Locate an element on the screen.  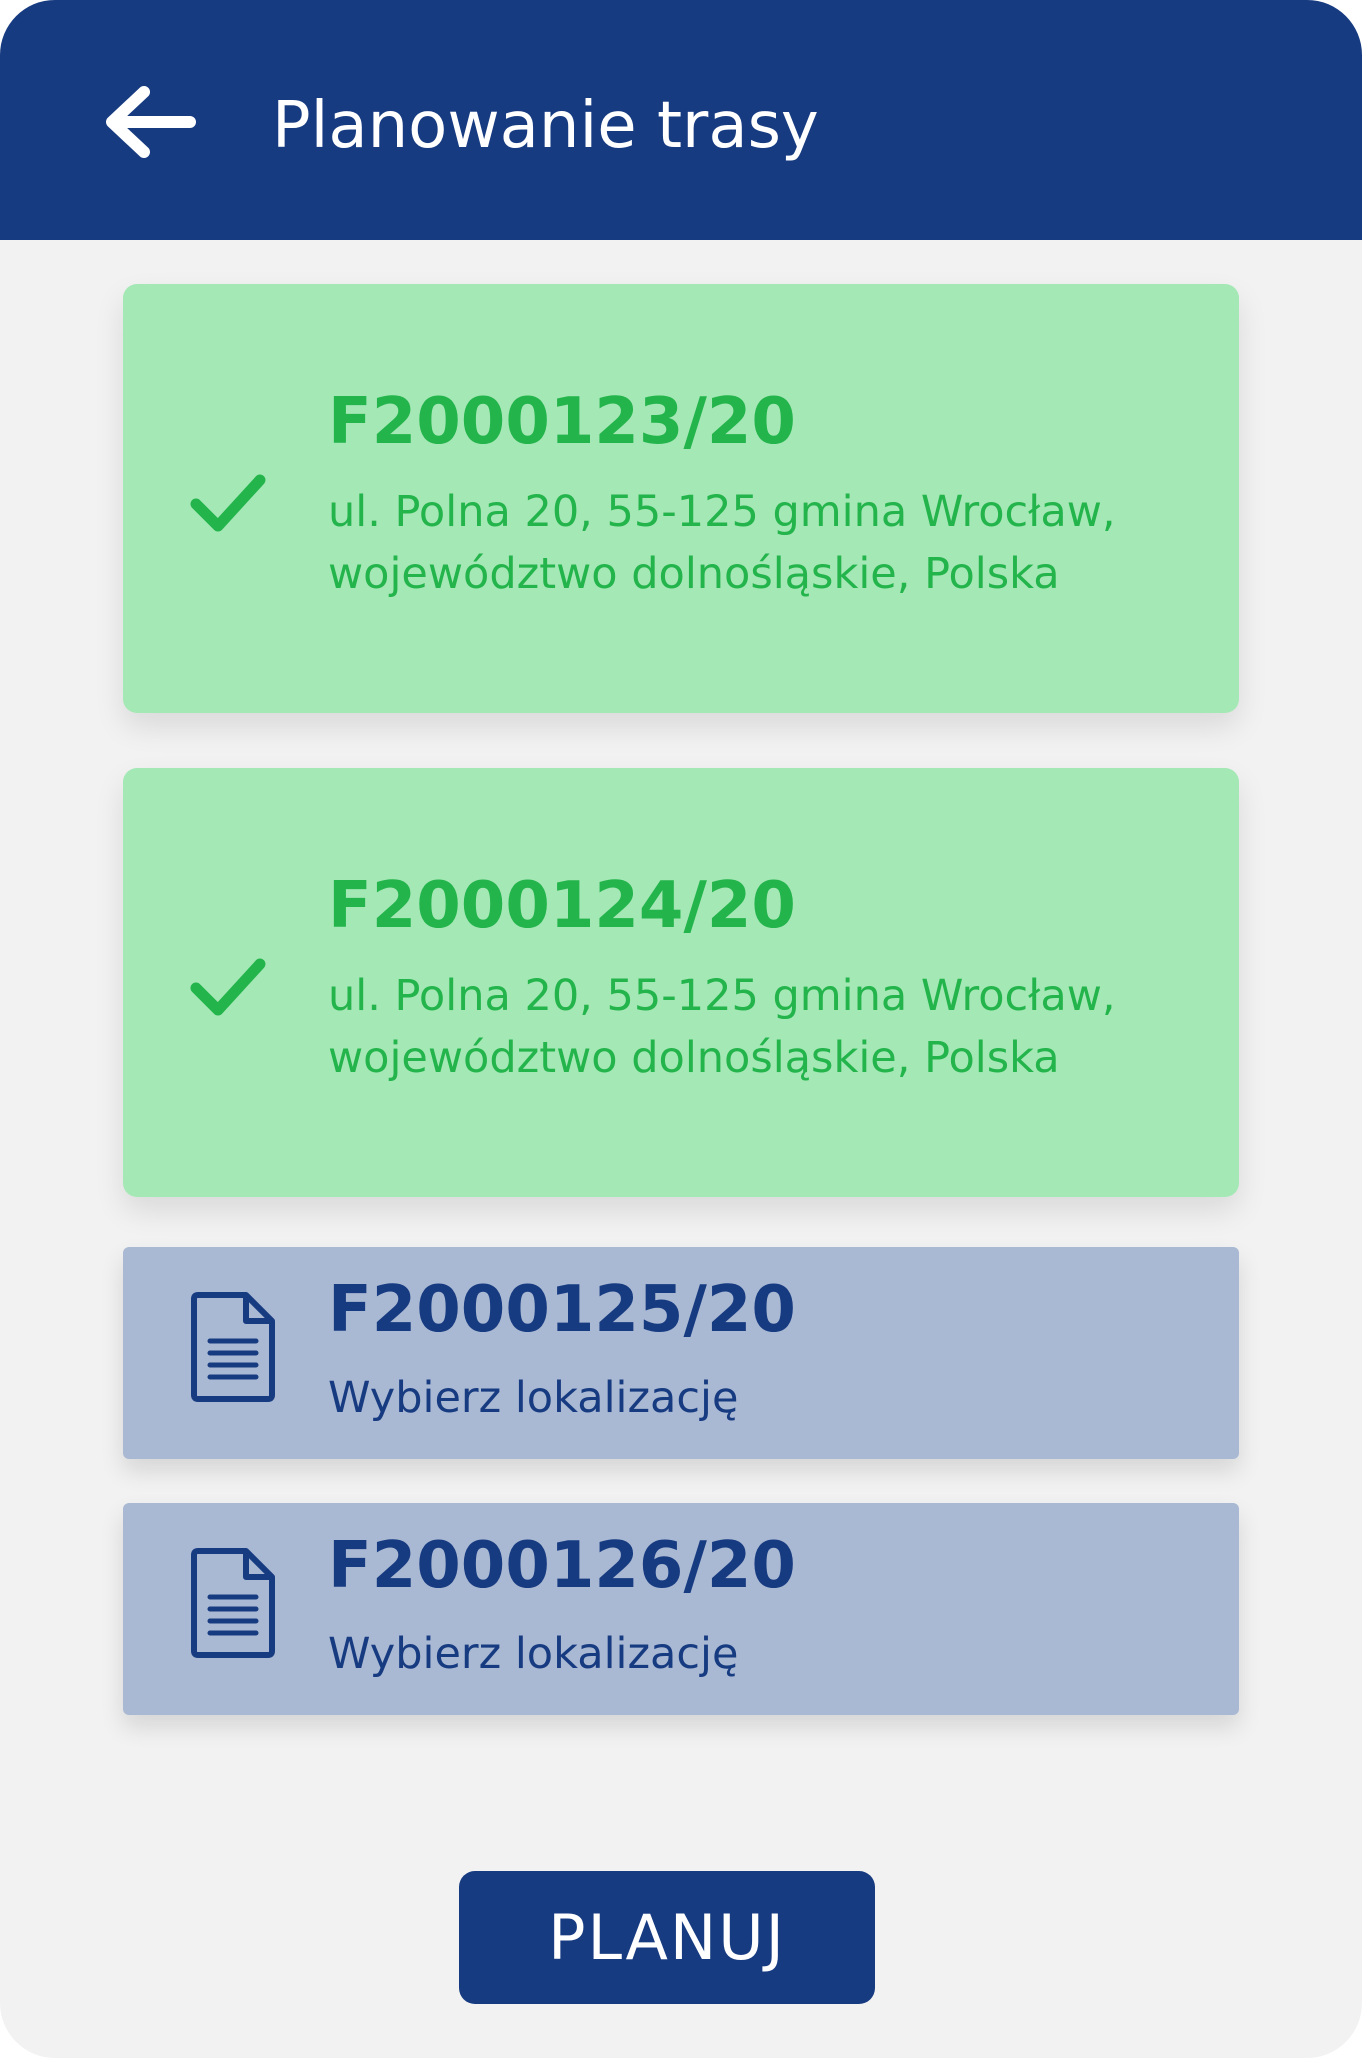
back-button is located at coordinates (150, 122).